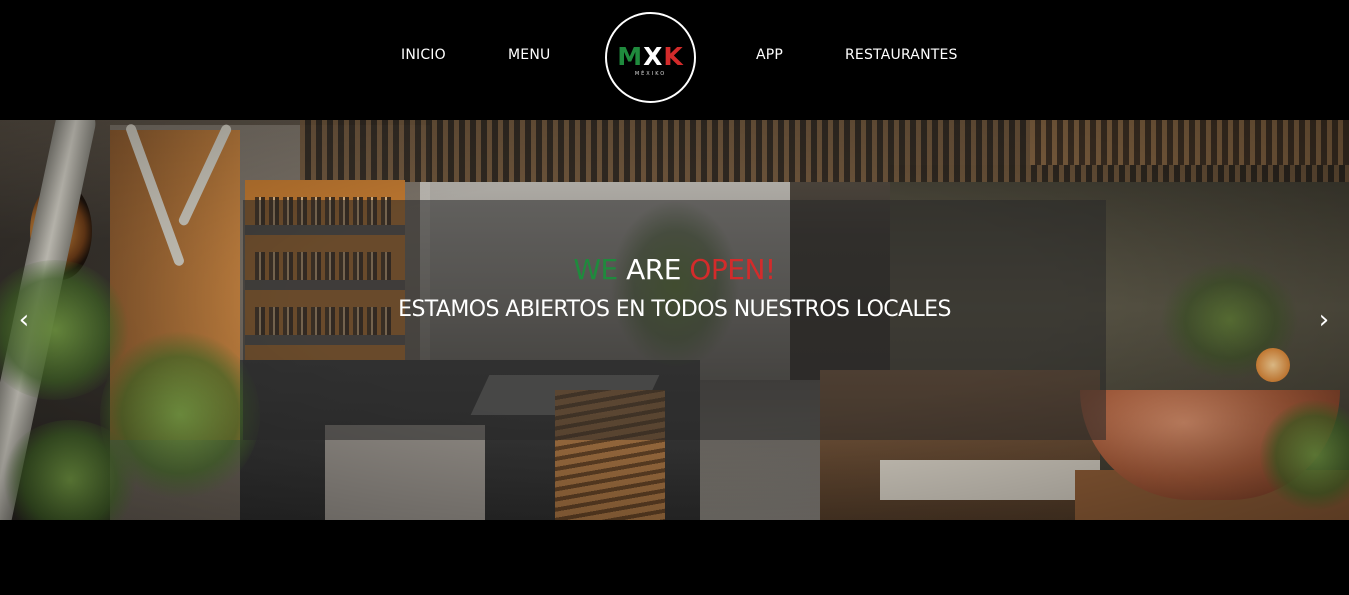 This screenshot has width=1349, height=595. I want to click on logo-letters: MXK, so click(650, 56).